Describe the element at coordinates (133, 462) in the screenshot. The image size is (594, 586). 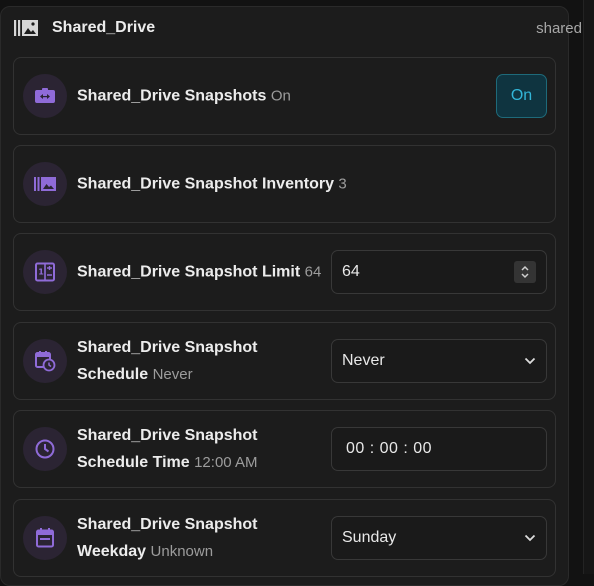
I see `label-text-continued: Schedule Time` at that location.